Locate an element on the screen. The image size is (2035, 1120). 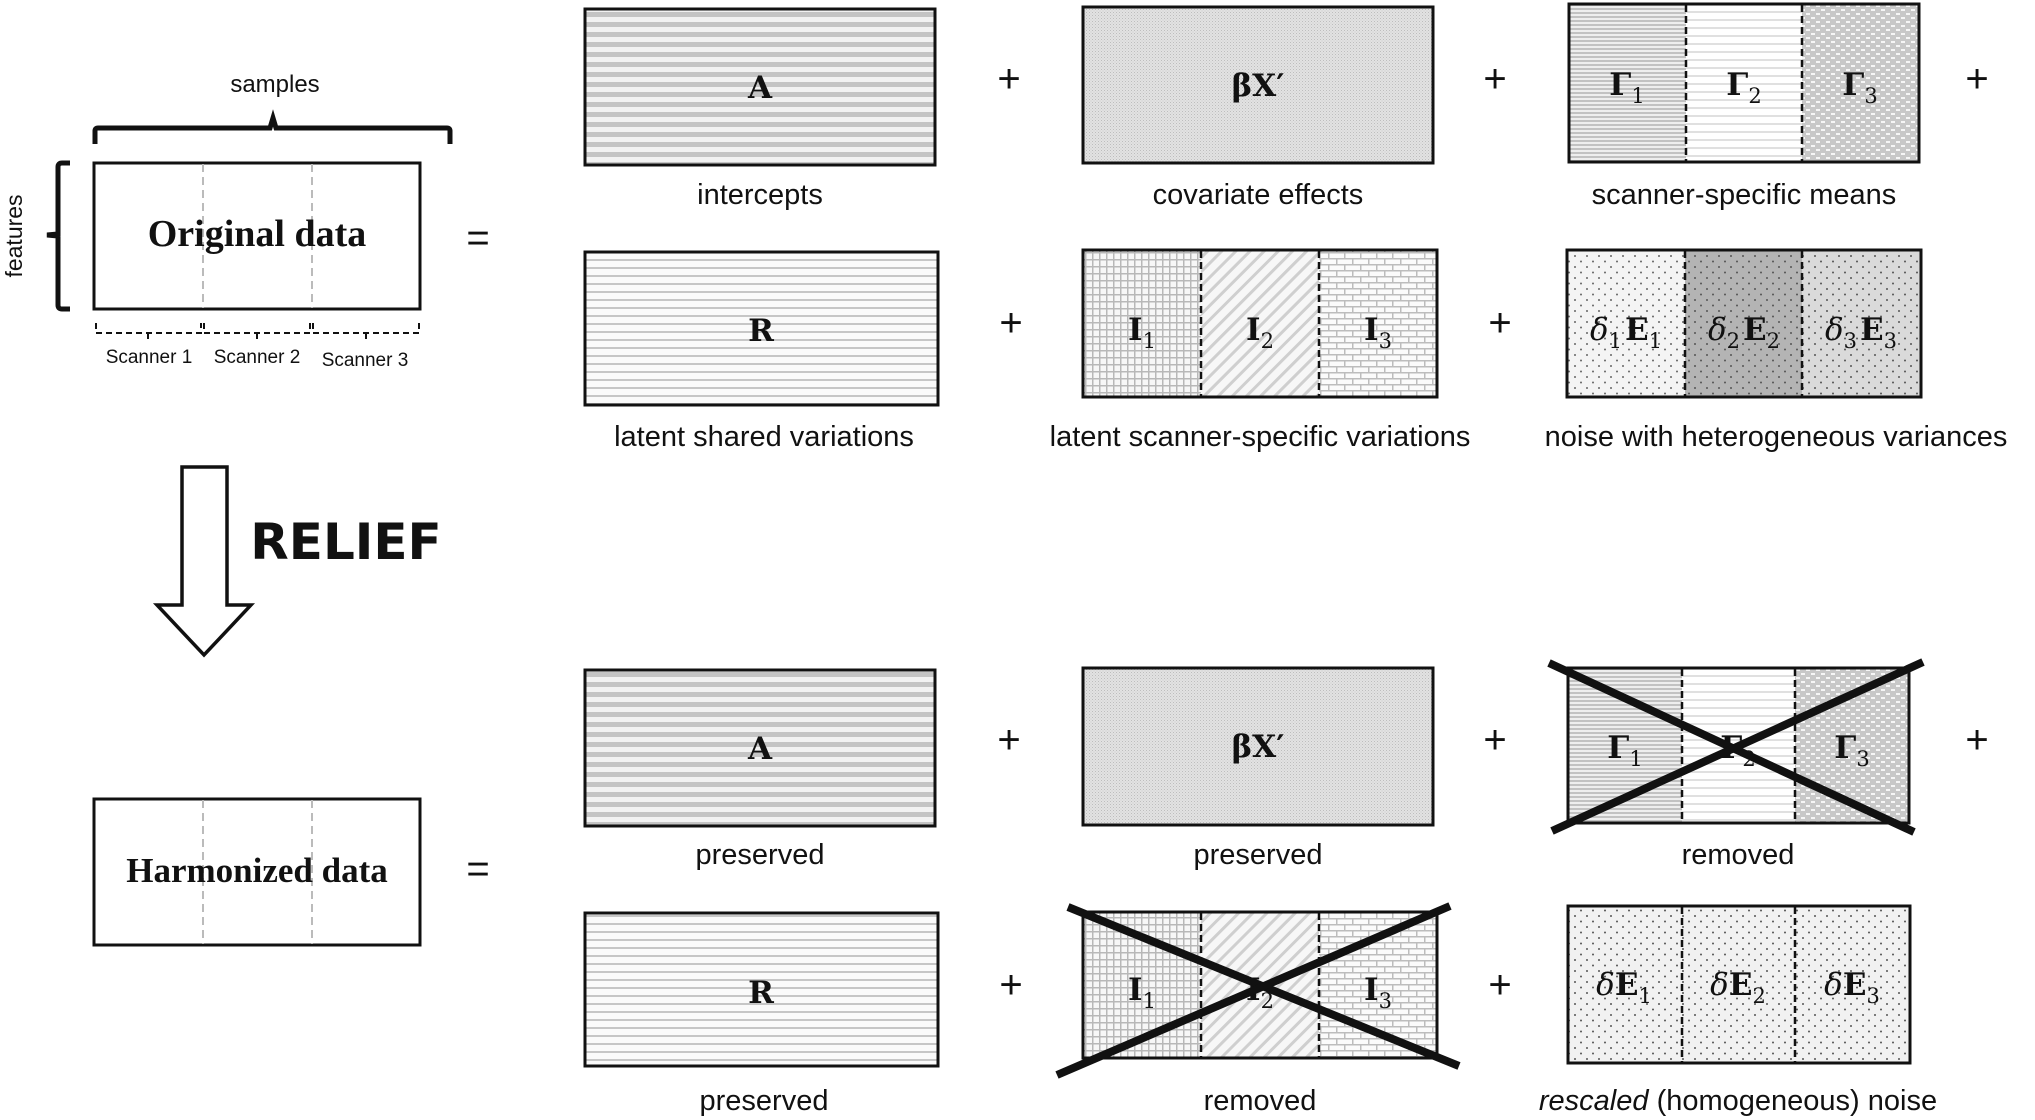
original-data-title: Original data is located at coordinates (257, 234).